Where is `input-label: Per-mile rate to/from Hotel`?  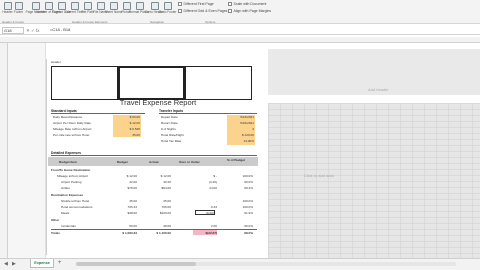
input-label: Per-mile rate to/from Hotel is located at coordinates (71, 135).